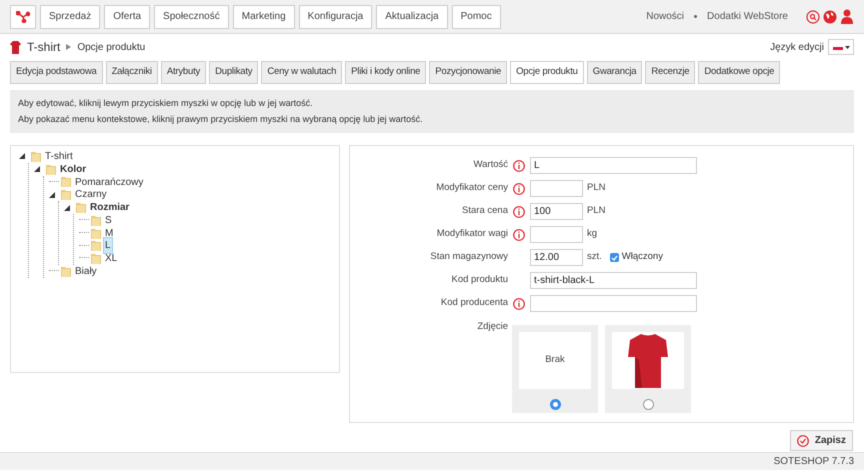  What do you see at coordinates (301, 72) in the screenshot?
I see `tab: Ceny w walutach` at bounding box center [301, 72].